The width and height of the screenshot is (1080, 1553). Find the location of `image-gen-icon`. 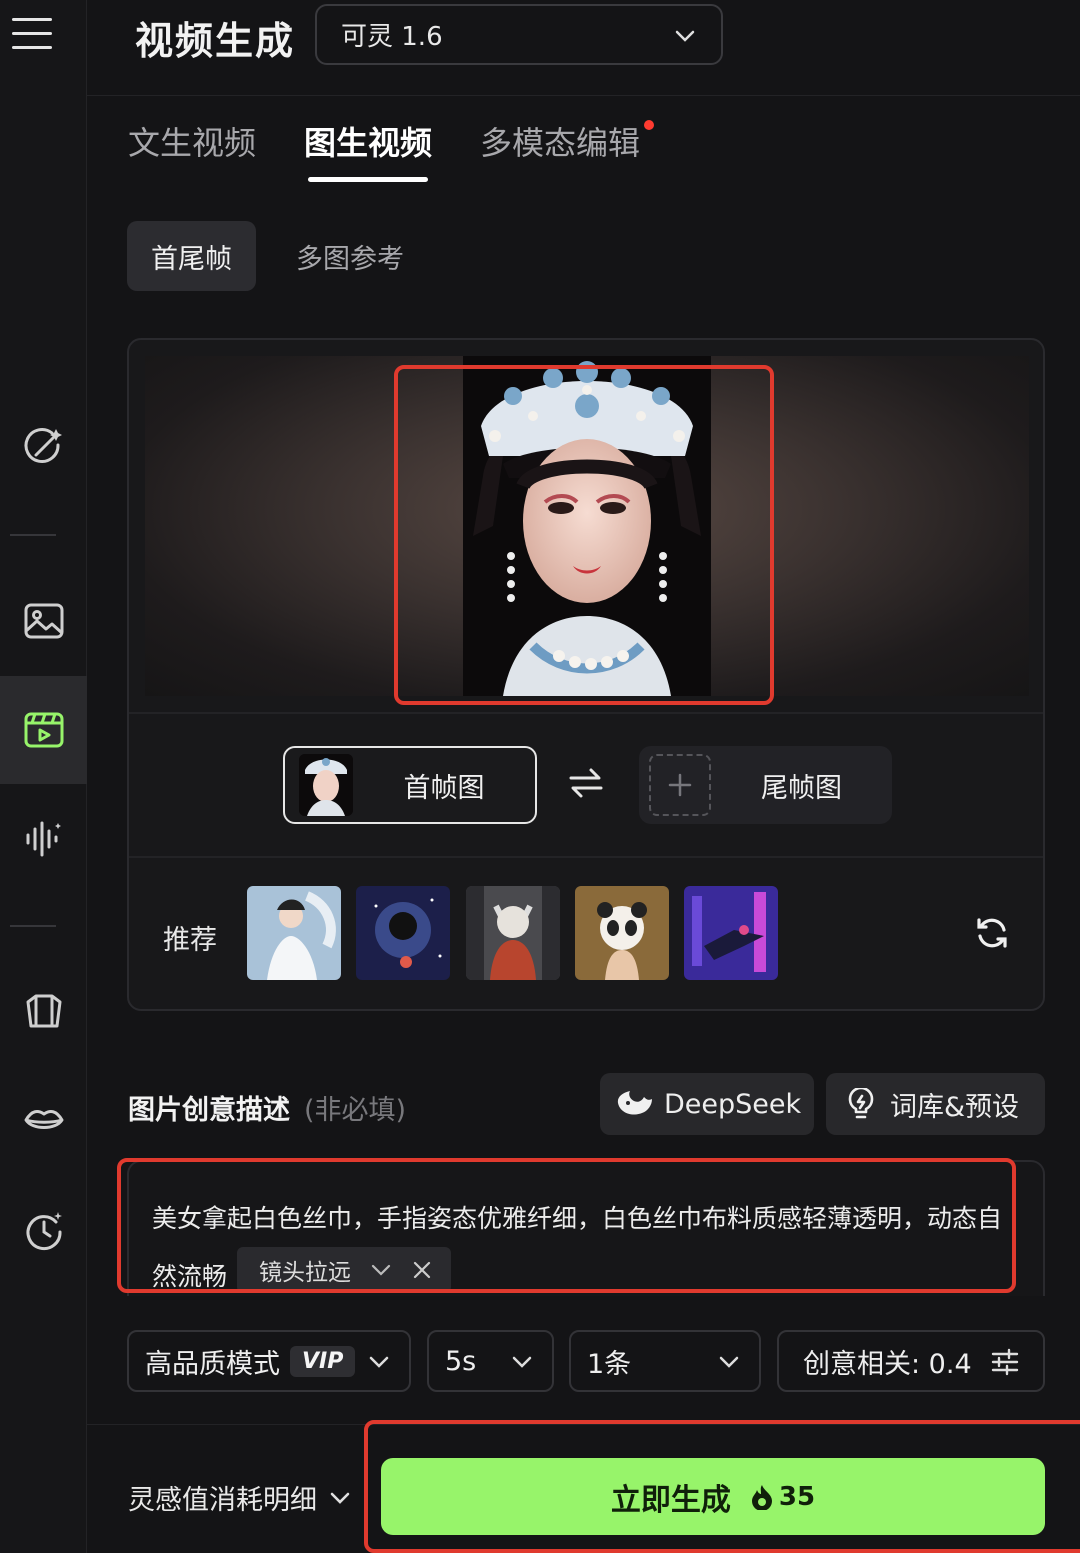

image-gen-icon is located at coordinates (43, 621).